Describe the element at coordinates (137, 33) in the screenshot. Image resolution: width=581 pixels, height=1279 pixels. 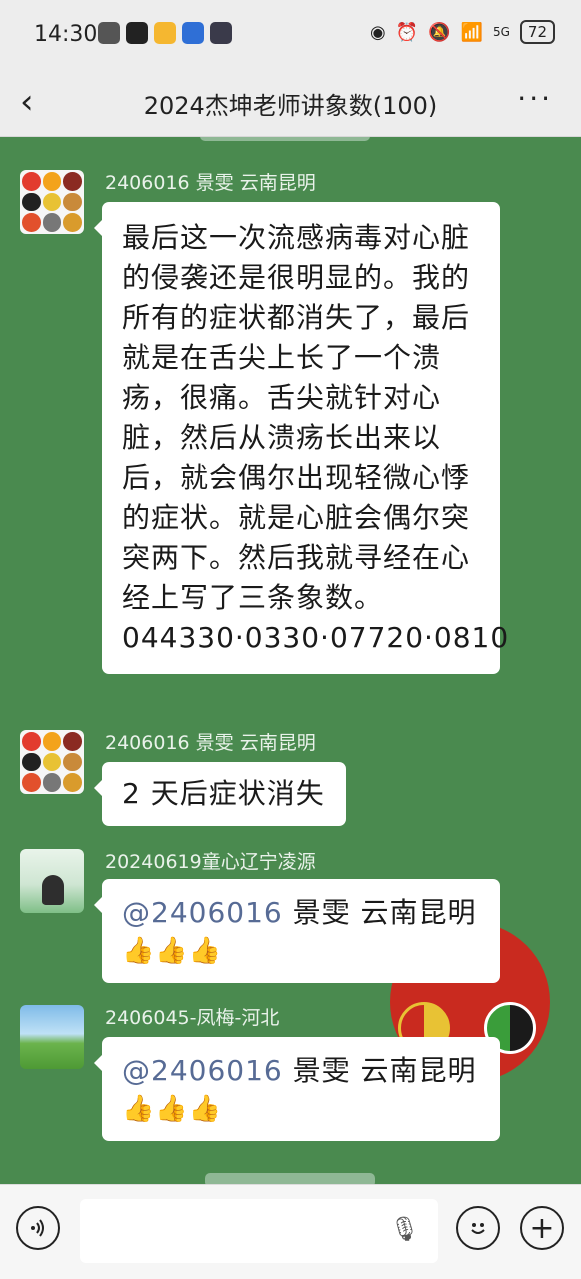
I see `qq-penguin-icon` at that location.